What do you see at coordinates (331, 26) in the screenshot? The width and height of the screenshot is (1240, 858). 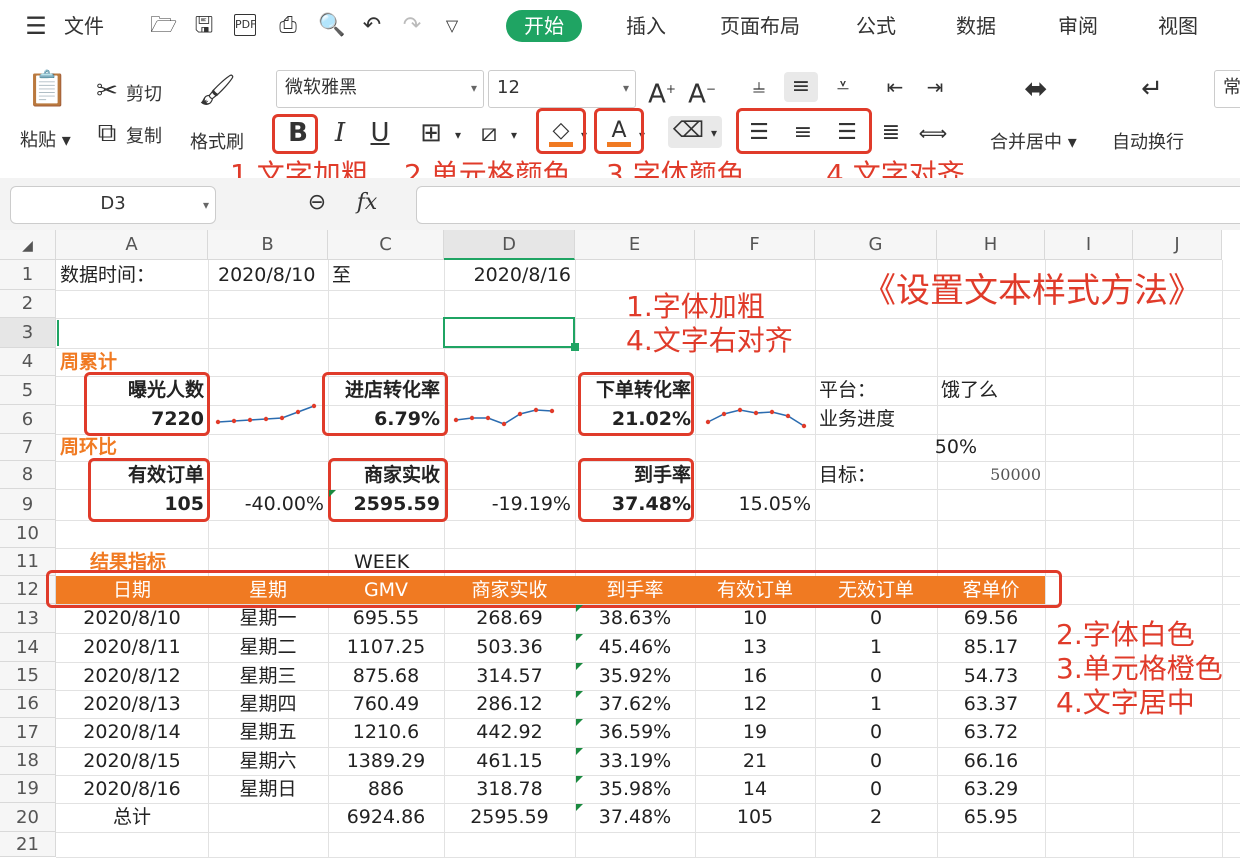 I see `print-preview-icon: 🔍` at bounding box center [331, 26].